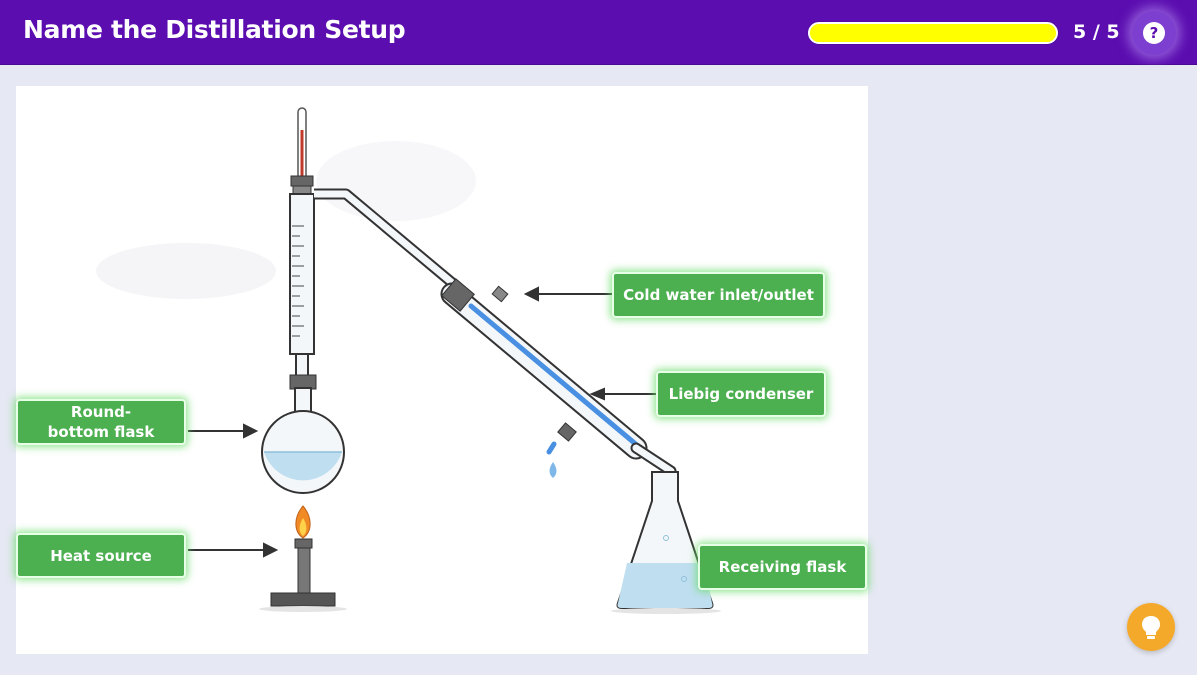 This screenshot has height=675, width=1197. I want to click on fractionating-column, so click(303, 291).